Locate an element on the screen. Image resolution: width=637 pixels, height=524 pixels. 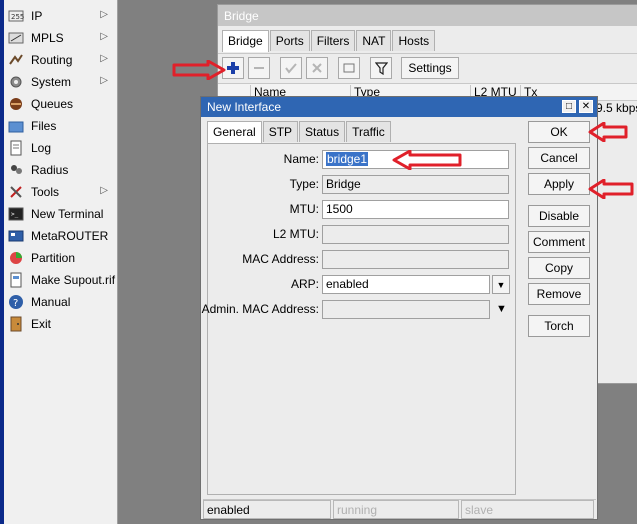
cancel-button: Cancel is located at coordinates (559, 158).